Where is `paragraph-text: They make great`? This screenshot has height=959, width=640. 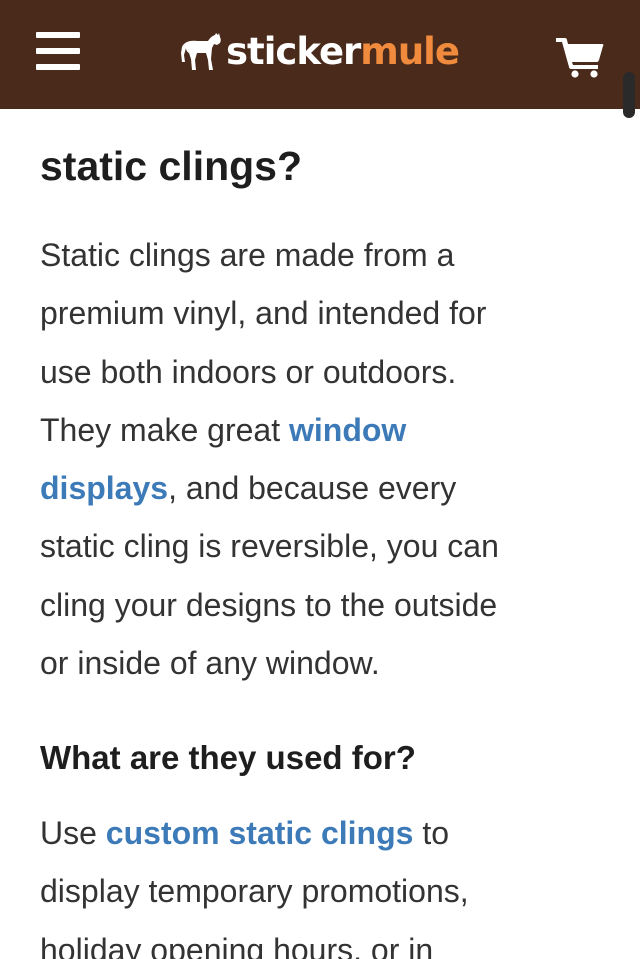 paragraph-text: They make great is located at coordinates (164, 429).